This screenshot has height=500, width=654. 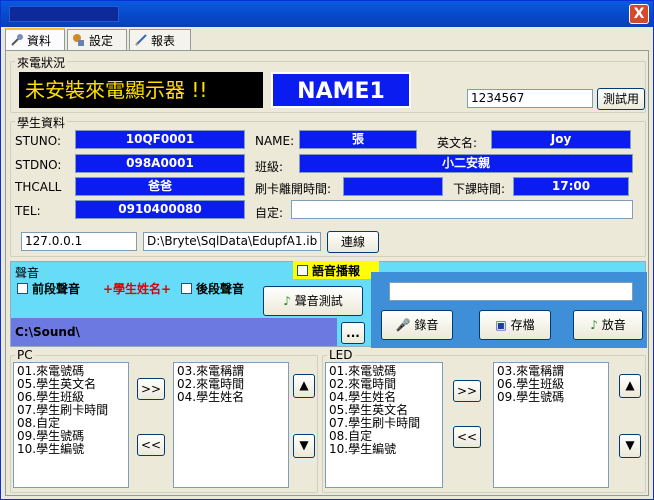 What do you see at coordinates (302, 270) in the screenshot?
I see `tts-check-icon` at bounding box center [302, 270].